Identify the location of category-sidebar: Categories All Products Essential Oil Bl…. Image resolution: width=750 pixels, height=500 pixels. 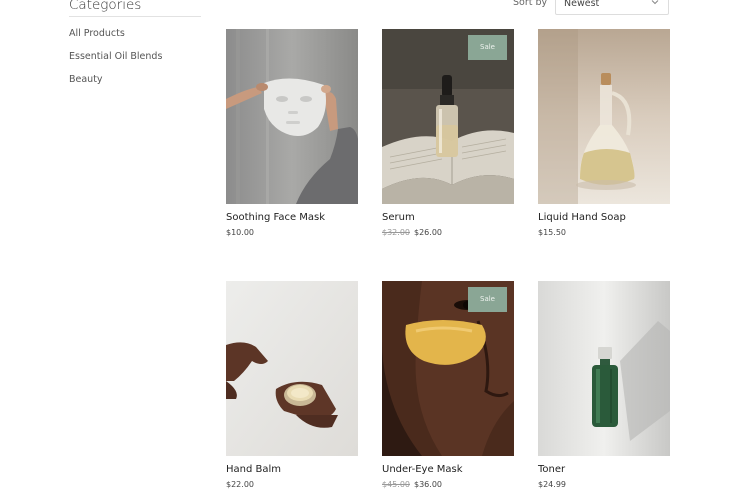
(135, 48).